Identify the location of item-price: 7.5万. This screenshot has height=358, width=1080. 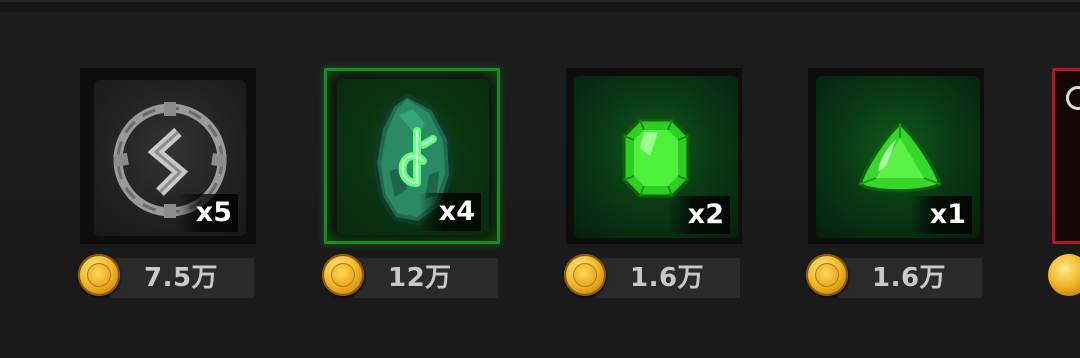
(181, 278).